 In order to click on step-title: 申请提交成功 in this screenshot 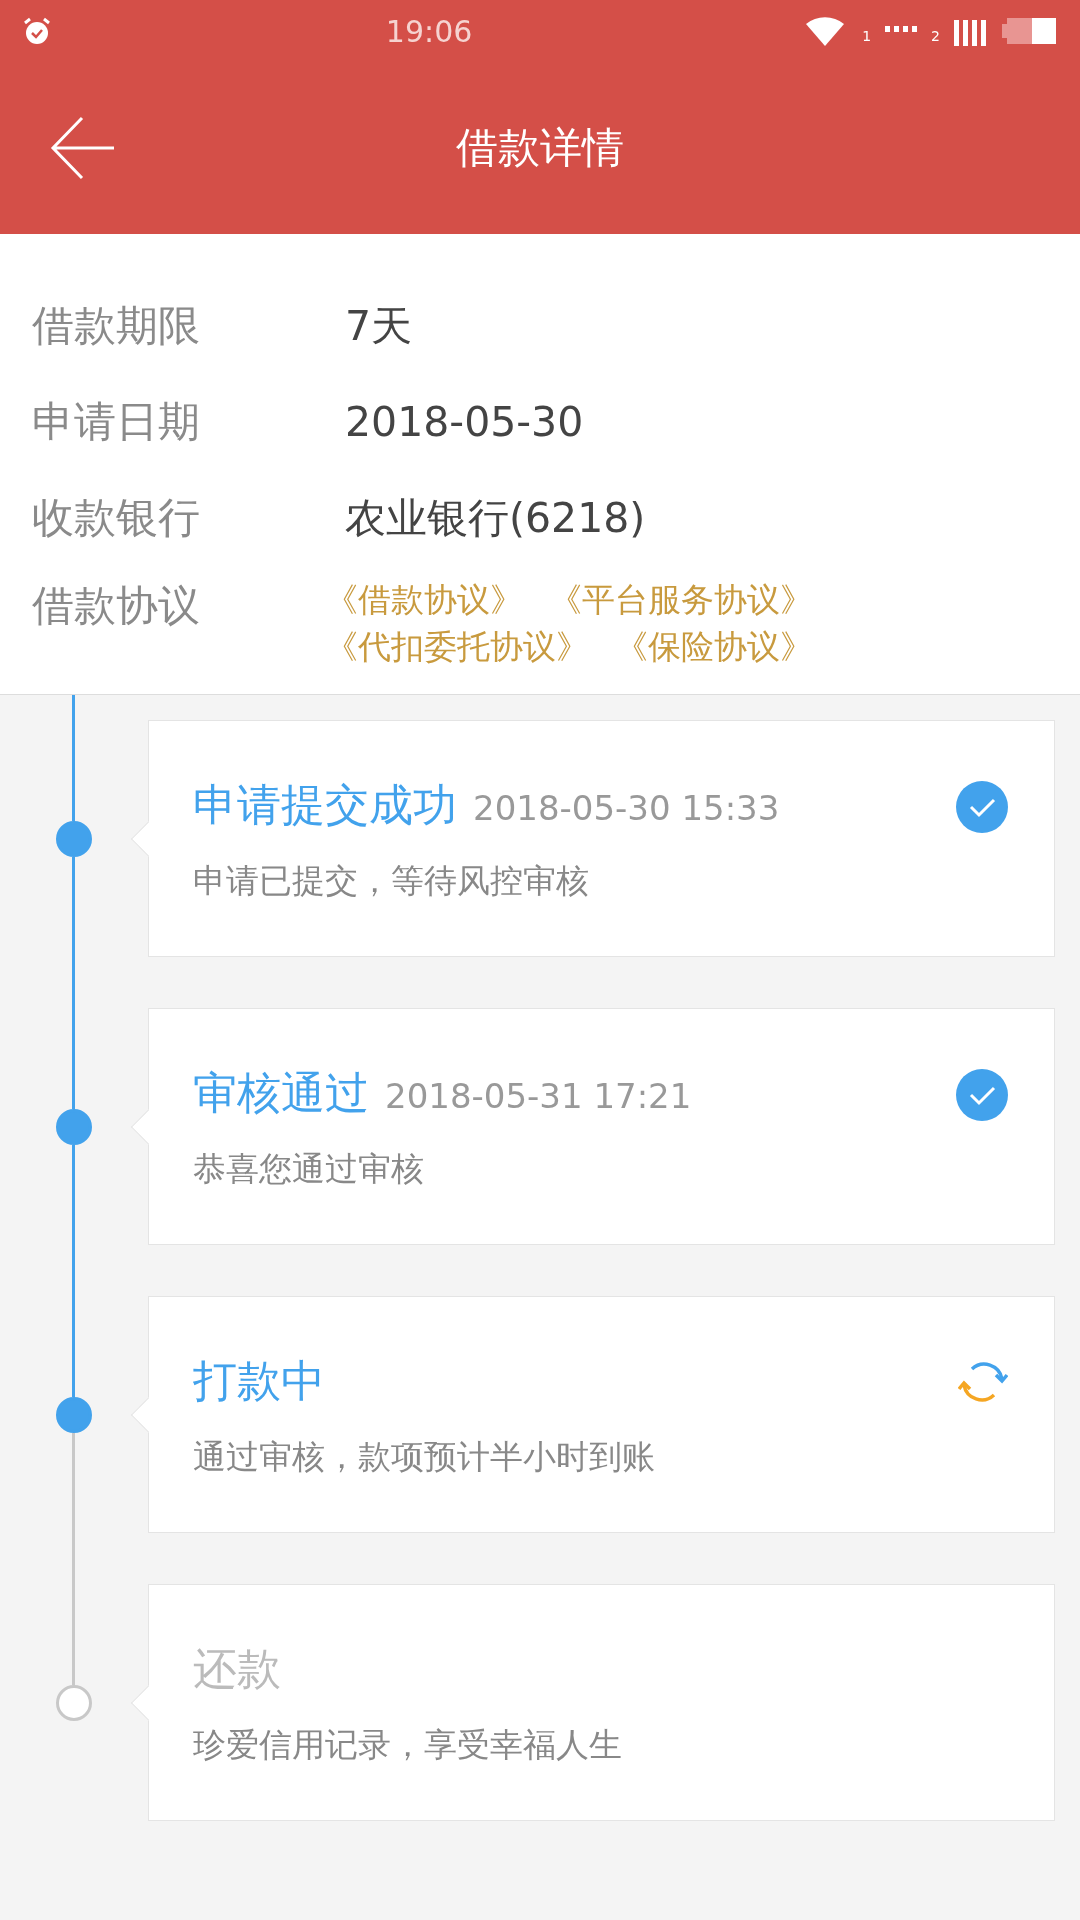, I will do `click(325, 805)`.